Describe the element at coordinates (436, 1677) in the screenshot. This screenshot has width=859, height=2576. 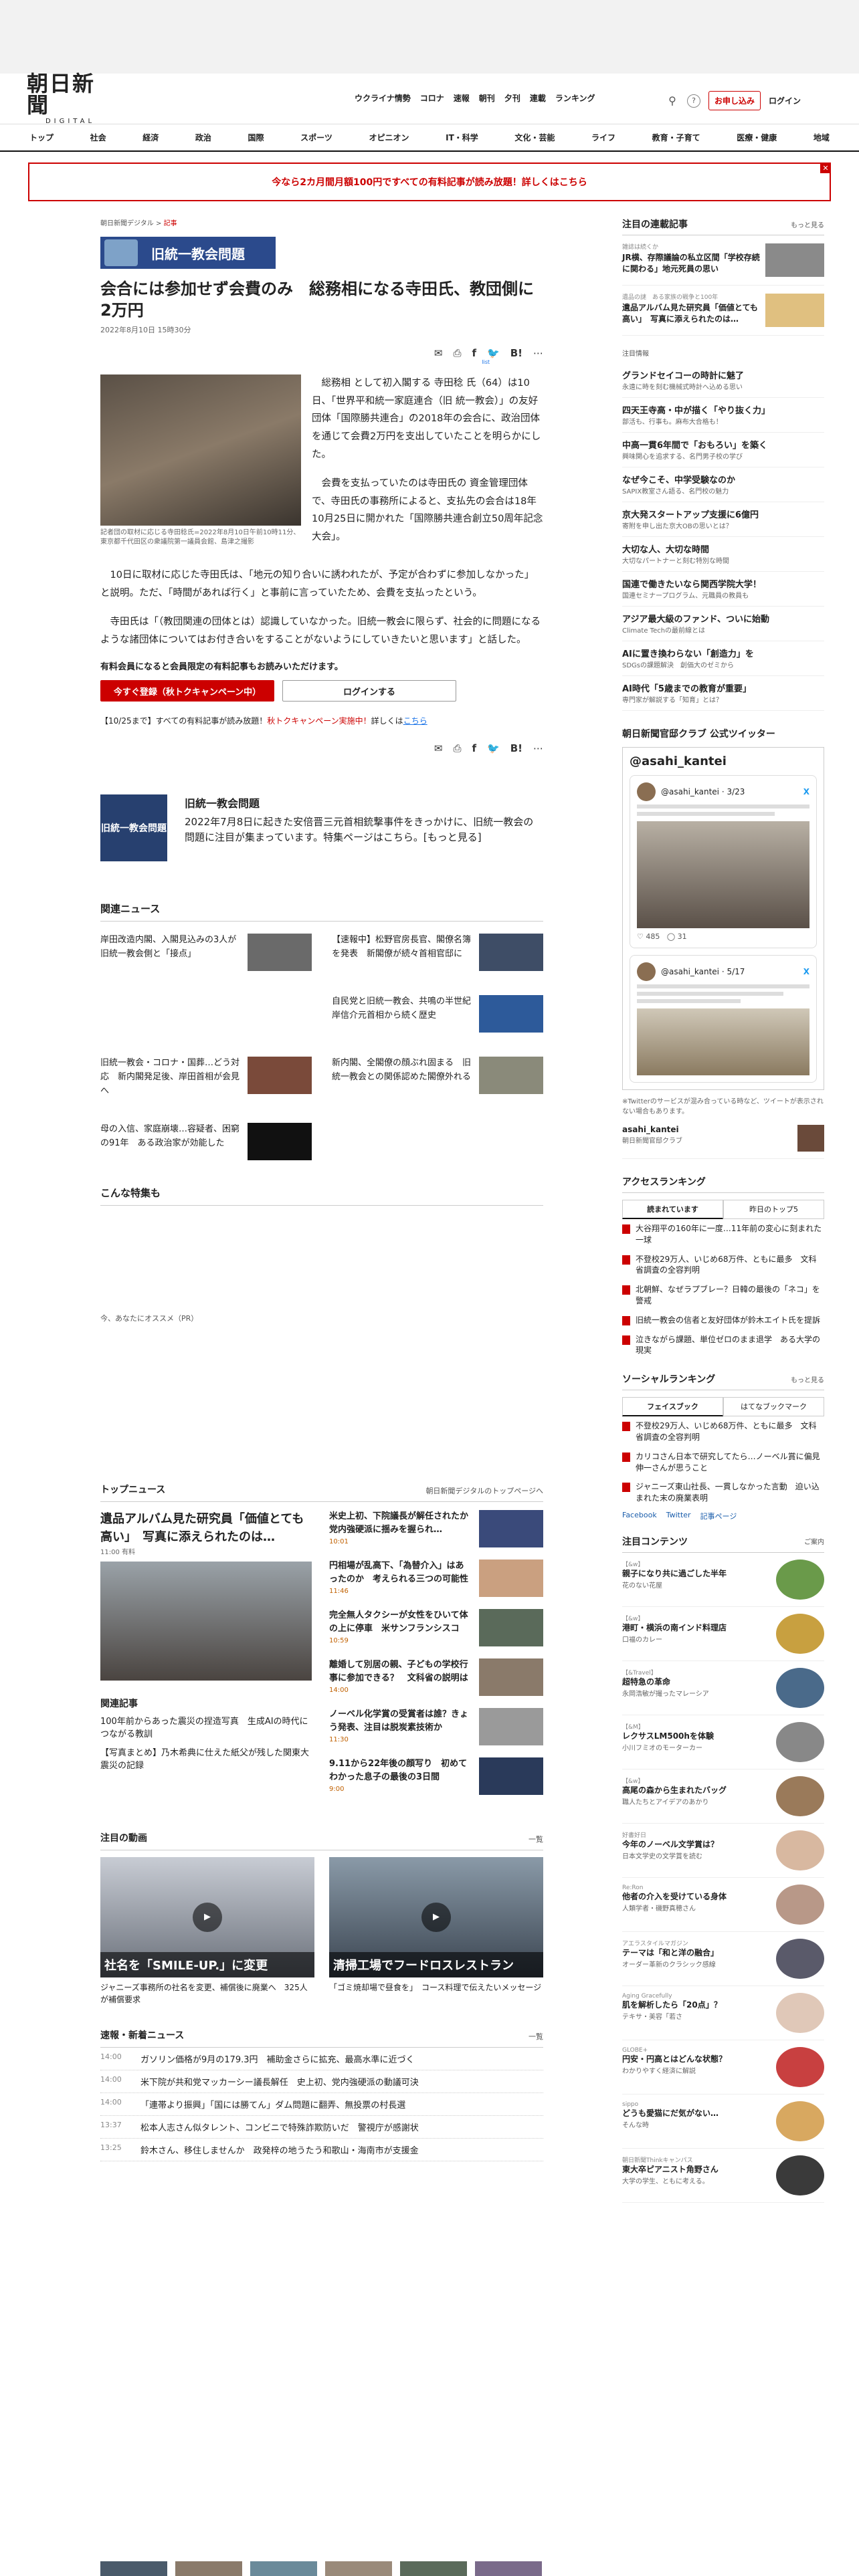
I see `news-item: 離婚して別居の親、子どもの学校行事に参加できる？ 文科省の説明は 14:00` at that location.